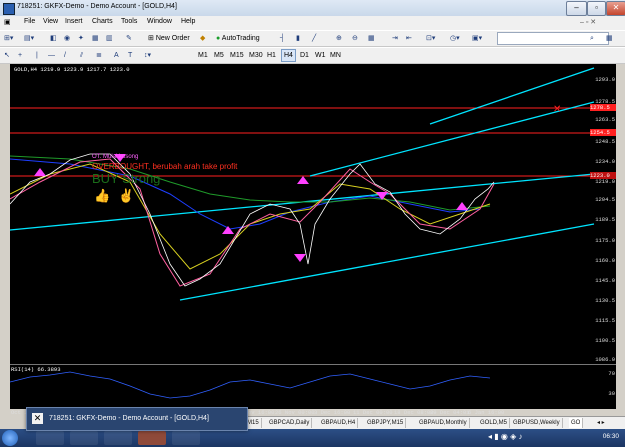 The width and height of the screenshot is (625, 447). I want to click on time-axis-label: 18 Dec 08:00, so click(414, 412).